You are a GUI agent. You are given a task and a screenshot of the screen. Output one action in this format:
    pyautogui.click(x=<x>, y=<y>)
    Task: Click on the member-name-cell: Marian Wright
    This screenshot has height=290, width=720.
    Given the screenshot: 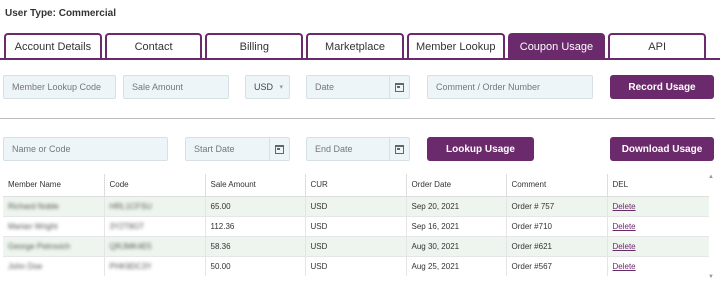 What is the action you would take?
    pyautogui.click(x=54, y=226)
    